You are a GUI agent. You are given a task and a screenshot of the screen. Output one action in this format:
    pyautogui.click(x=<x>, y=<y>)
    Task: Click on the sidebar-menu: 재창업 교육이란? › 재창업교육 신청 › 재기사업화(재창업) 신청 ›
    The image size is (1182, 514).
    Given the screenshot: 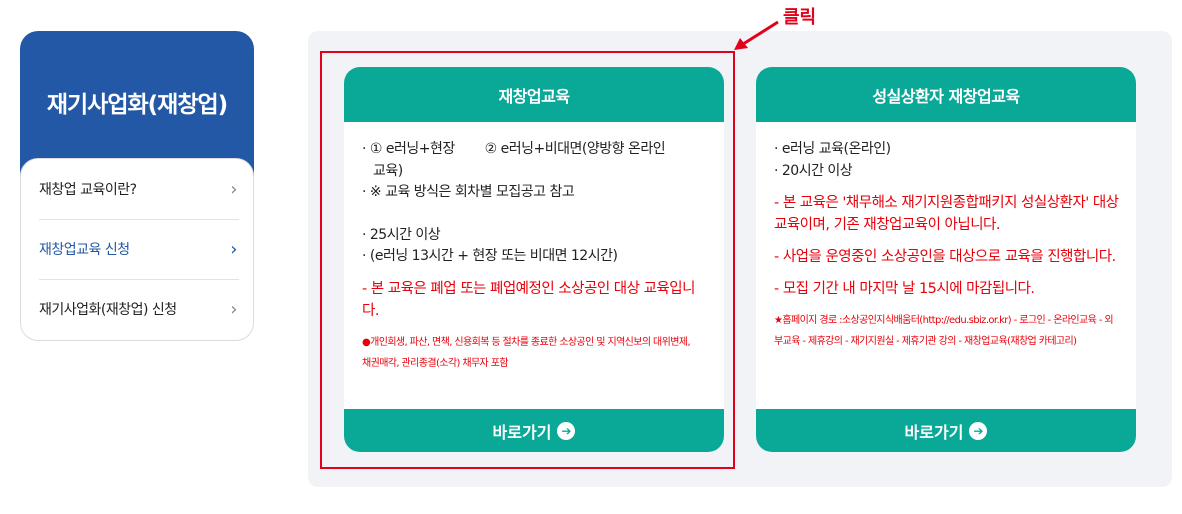 What is the action you would take?
    pyautogui.click(x=137, y=249)
    